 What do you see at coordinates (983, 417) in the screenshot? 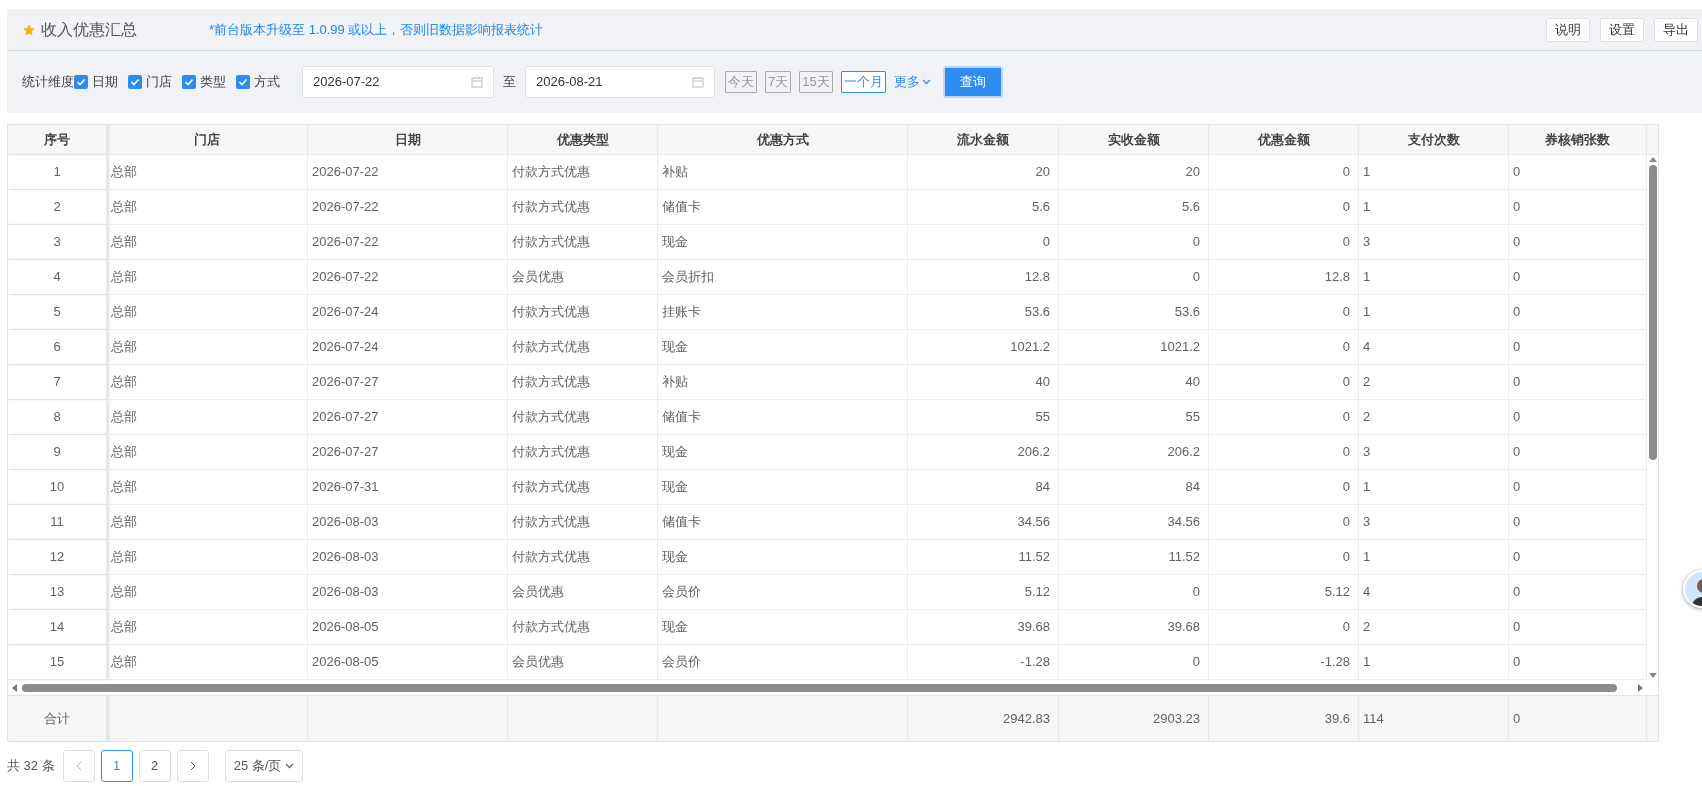
I see `table-cell: 55` at bounding box center [983, 417].